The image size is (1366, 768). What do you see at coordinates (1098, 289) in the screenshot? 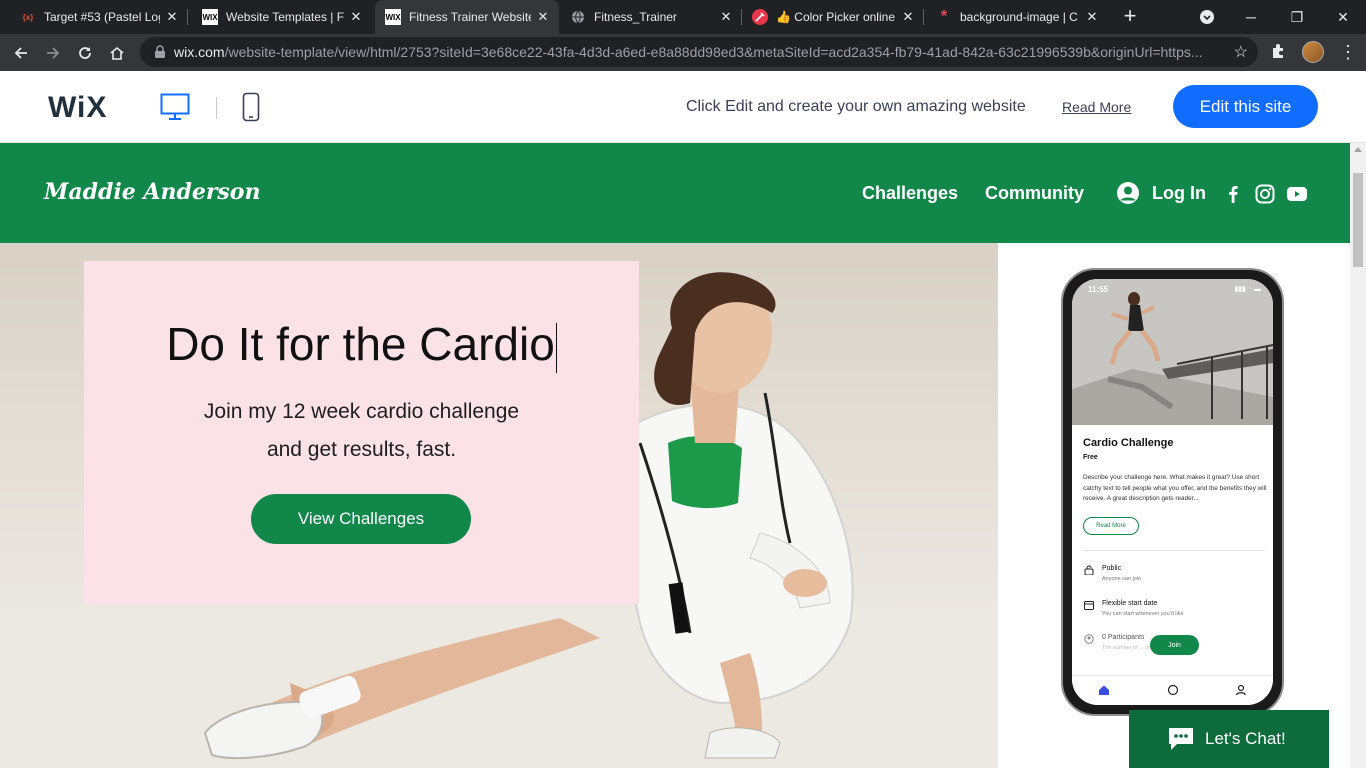
I see `phone-status-time: 11:55` at bounding box center [1098, 289].